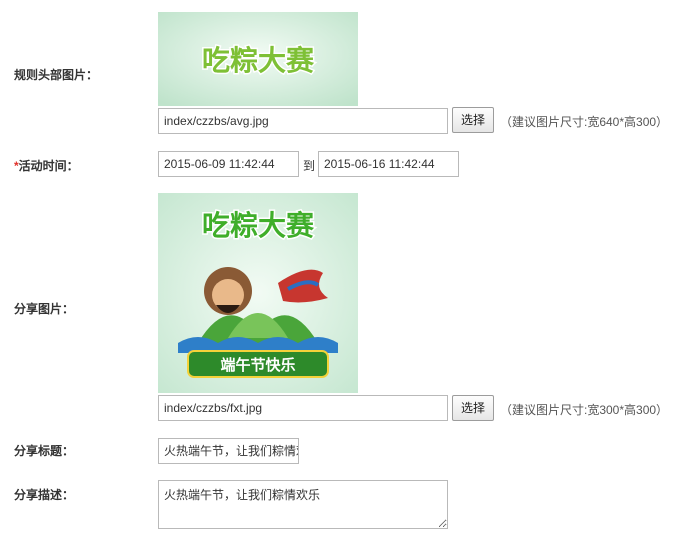  What do you see at coordinates (309, 166) in the screenshot?
I see `time-range-separator: 到` at bounding box center [309, 166].